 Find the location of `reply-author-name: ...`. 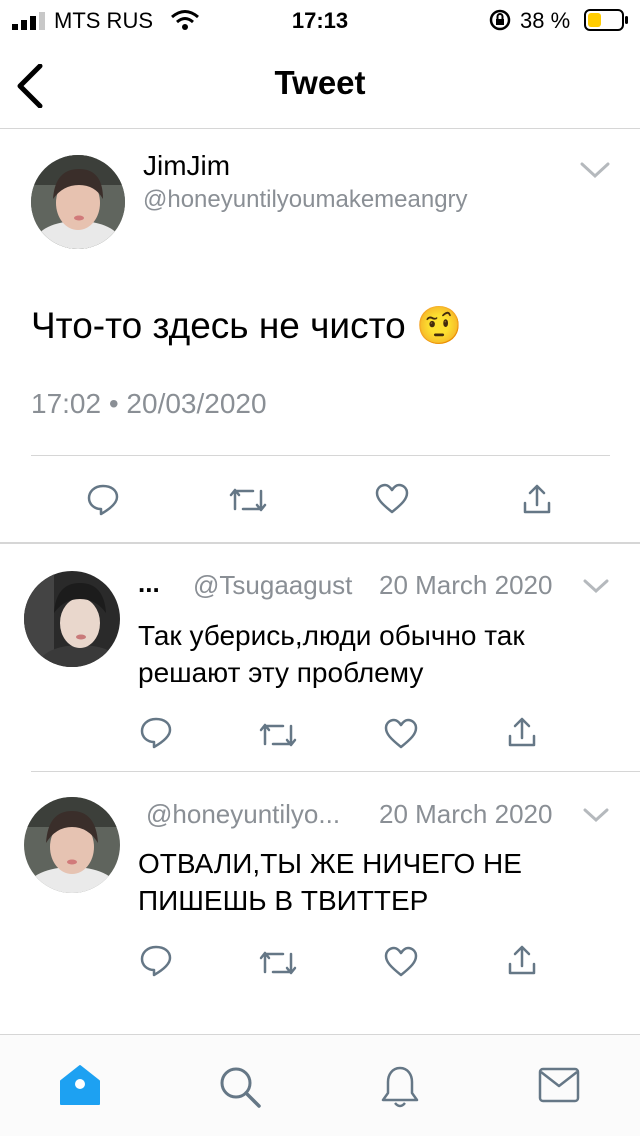

reply-author-name: ... is located at coordinates (149, 583).